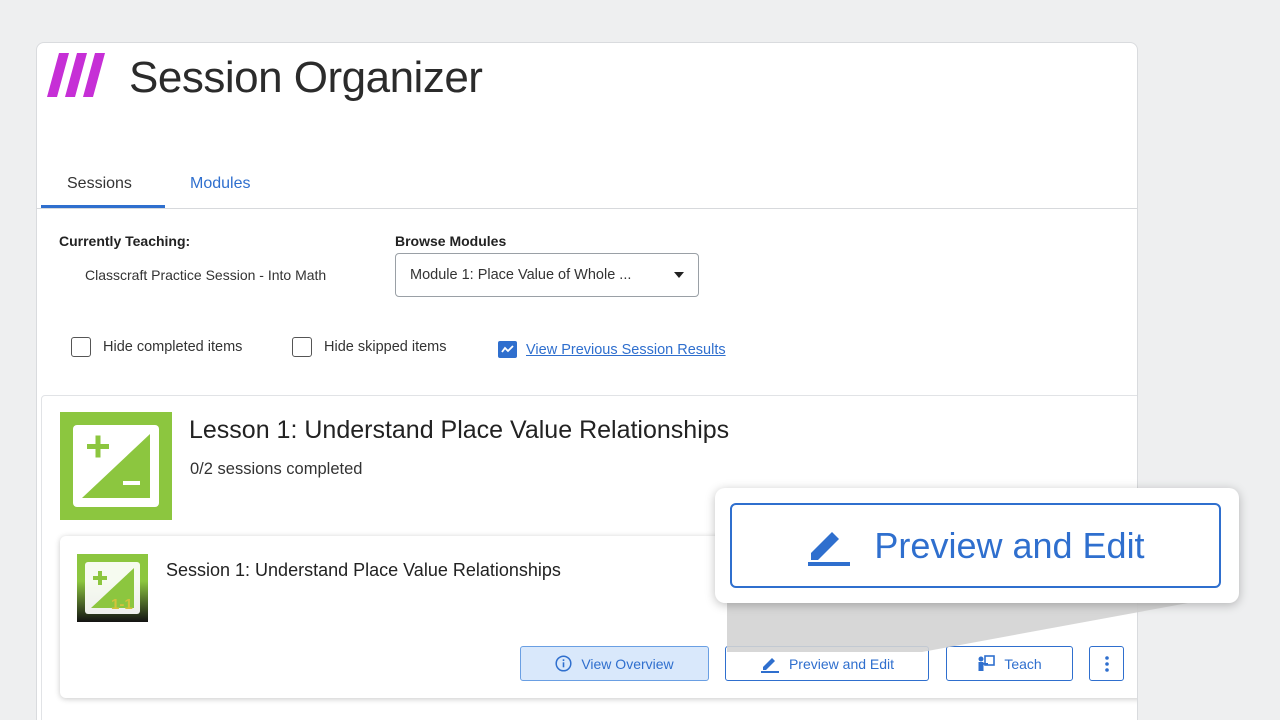 The height and width of the screenshot is (720, 1280). Describe the element at coordinates (112, 588) in the screenshot. I see `session-icon: 1-1` at that location.